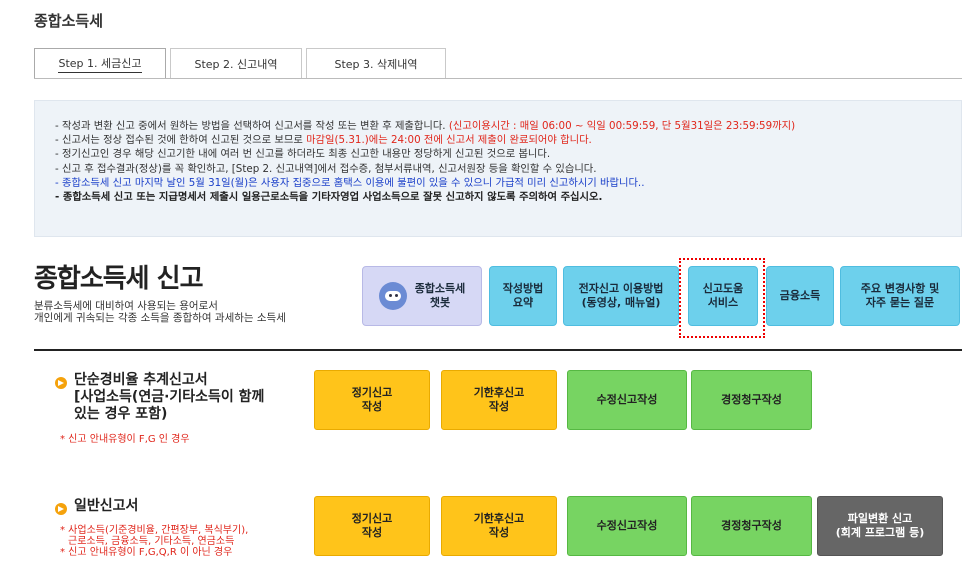  Describe the element at coordinates (106, 506) in the screenshot. I see `section2-title: 일반신고서` at that location.